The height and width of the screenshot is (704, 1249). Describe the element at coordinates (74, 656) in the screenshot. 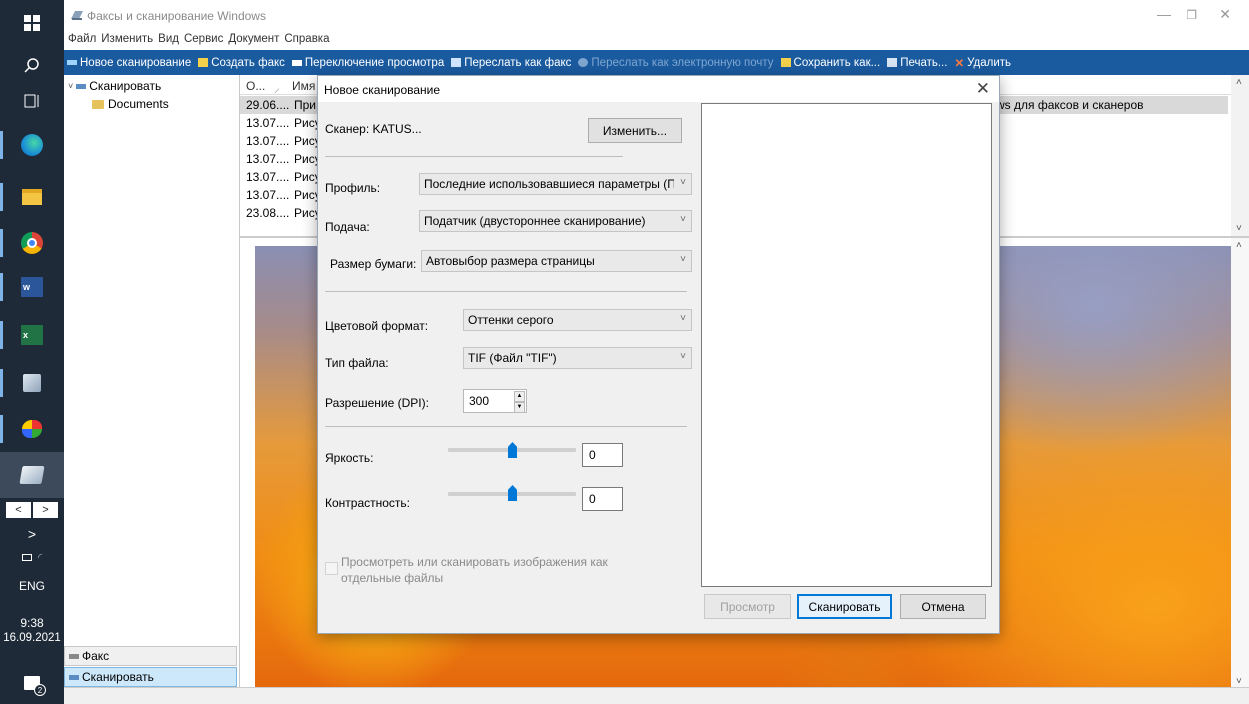

I see `fax-nav-icon` at that location.